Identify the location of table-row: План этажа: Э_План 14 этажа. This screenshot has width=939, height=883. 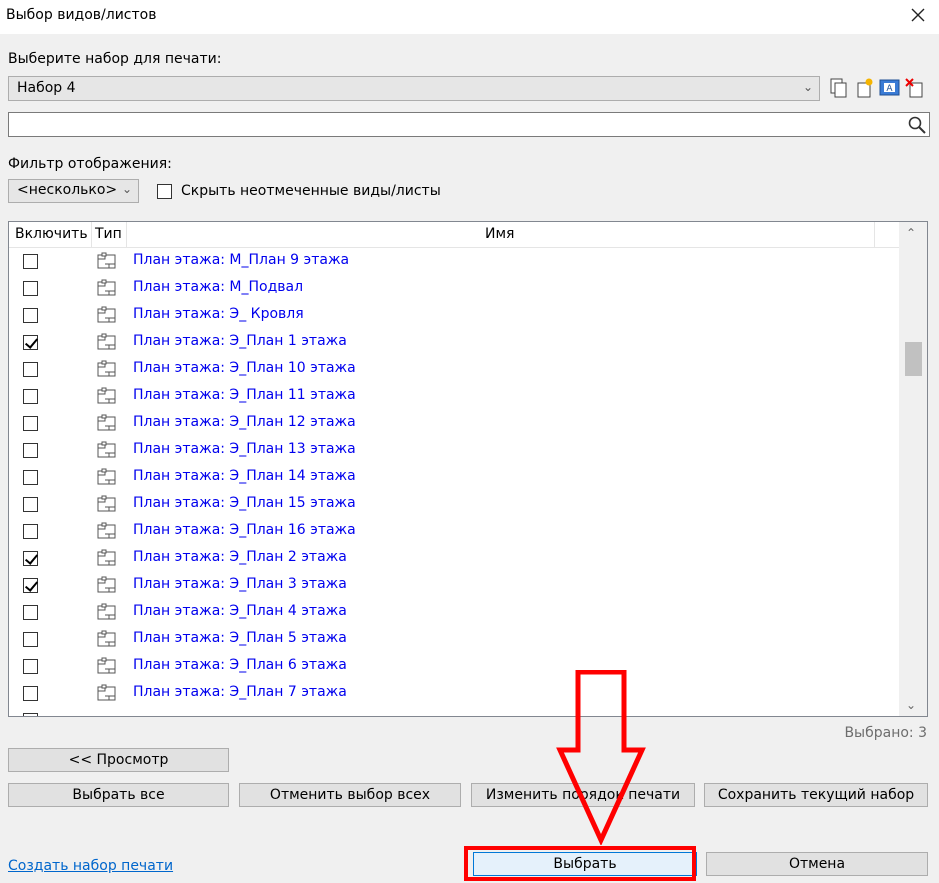
(454, 477).